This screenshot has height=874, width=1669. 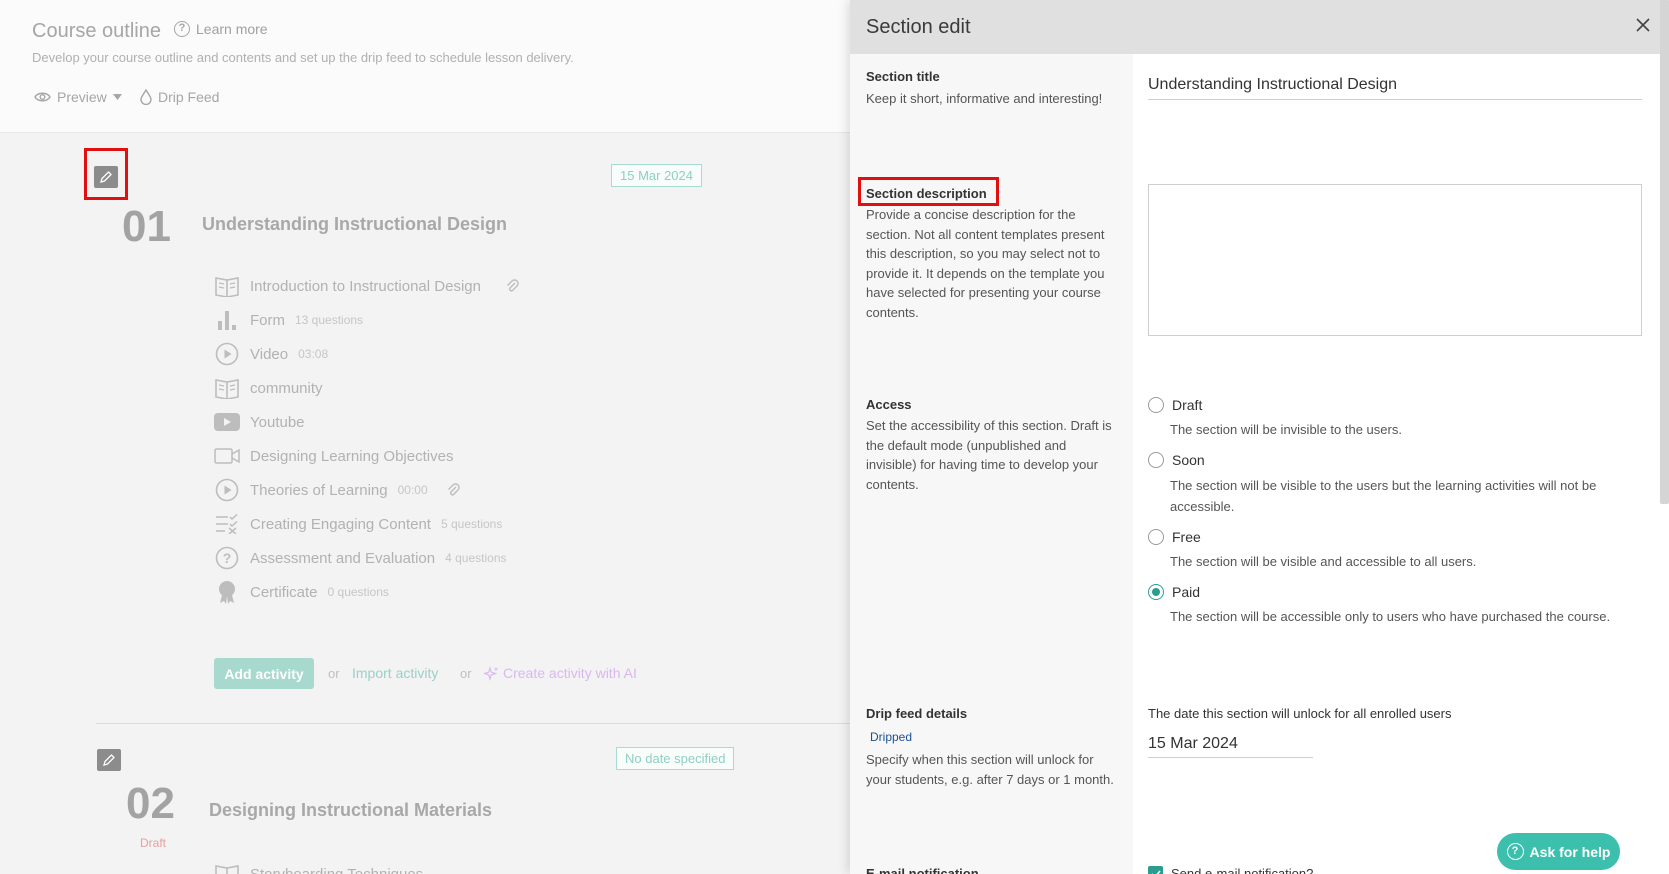 I want to click on radio-draft, so click(x=1156, y=405).